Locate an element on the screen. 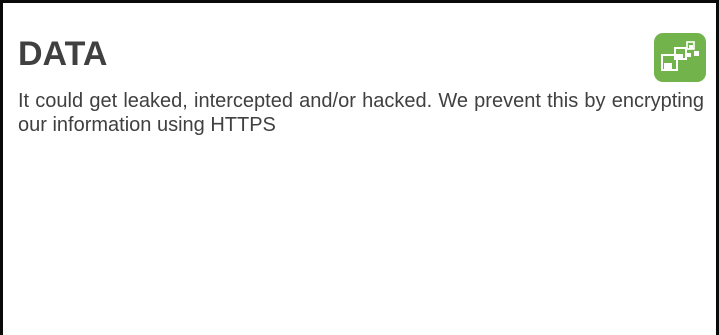  cubes-icon-graphic is located at coordinates (680, 56).